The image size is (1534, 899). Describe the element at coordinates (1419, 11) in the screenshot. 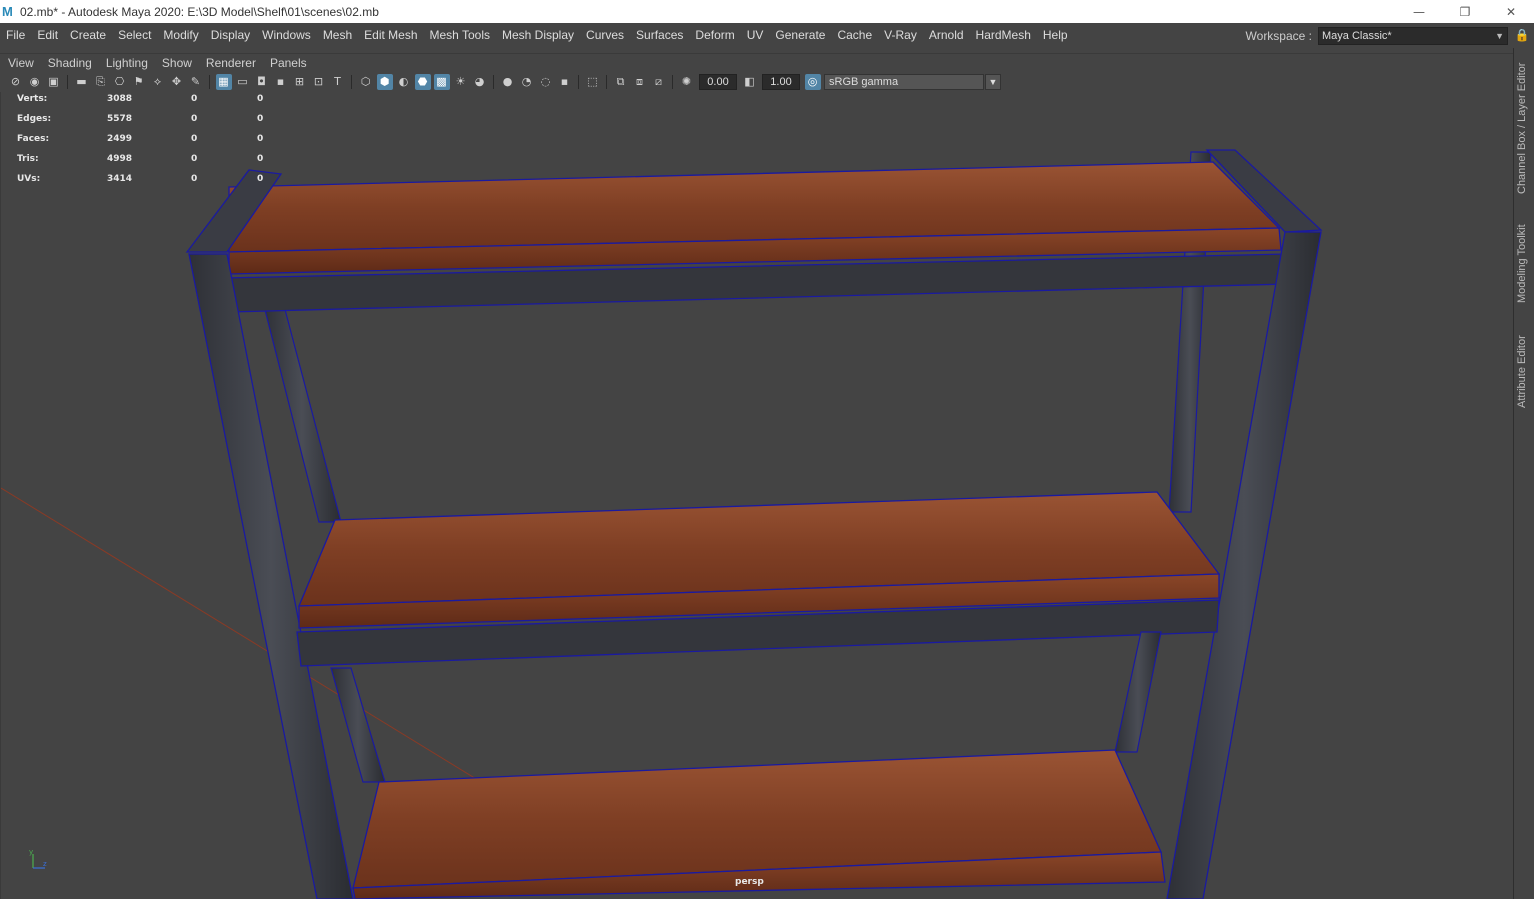

I see `minimize-button: —` at that location.